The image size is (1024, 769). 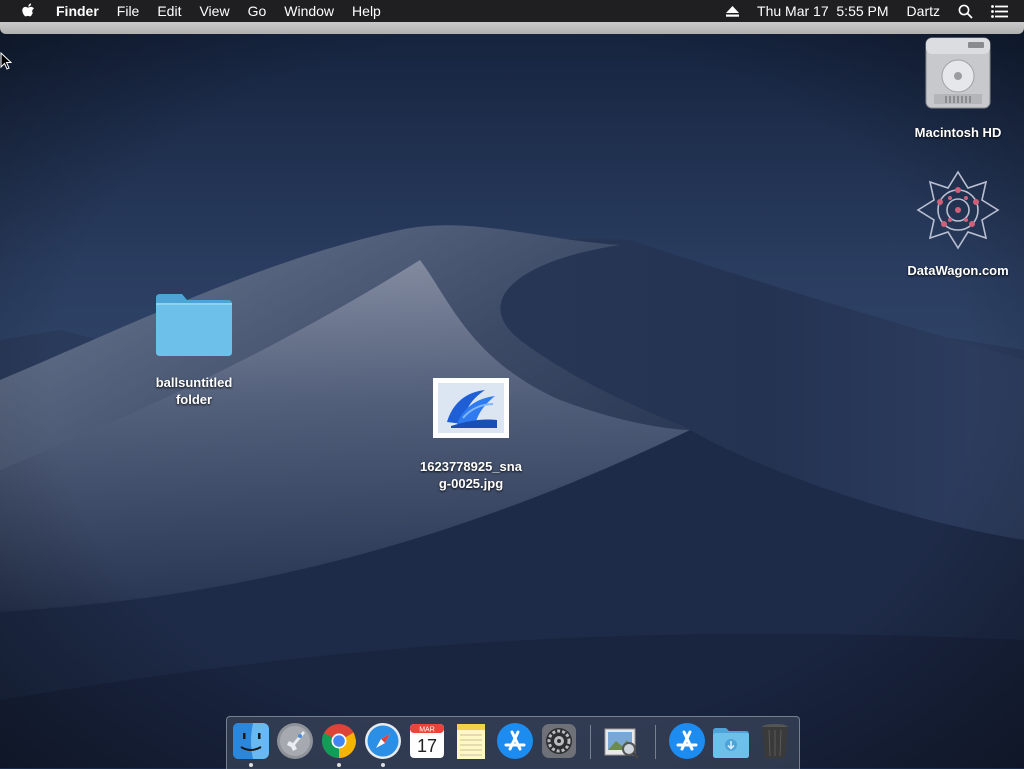 I want to click on desktop-icon-datawagon: DataWagon.com, so click(x=958, y=224).